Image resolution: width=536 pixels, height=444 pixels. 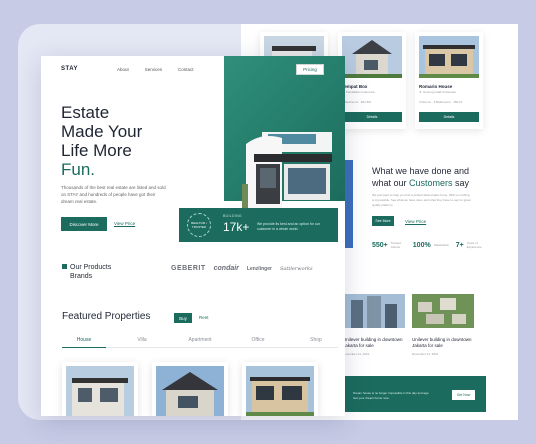 I want to click on property-address: Jl. Pendidikan Indonesia, so click(x=358, y=92).